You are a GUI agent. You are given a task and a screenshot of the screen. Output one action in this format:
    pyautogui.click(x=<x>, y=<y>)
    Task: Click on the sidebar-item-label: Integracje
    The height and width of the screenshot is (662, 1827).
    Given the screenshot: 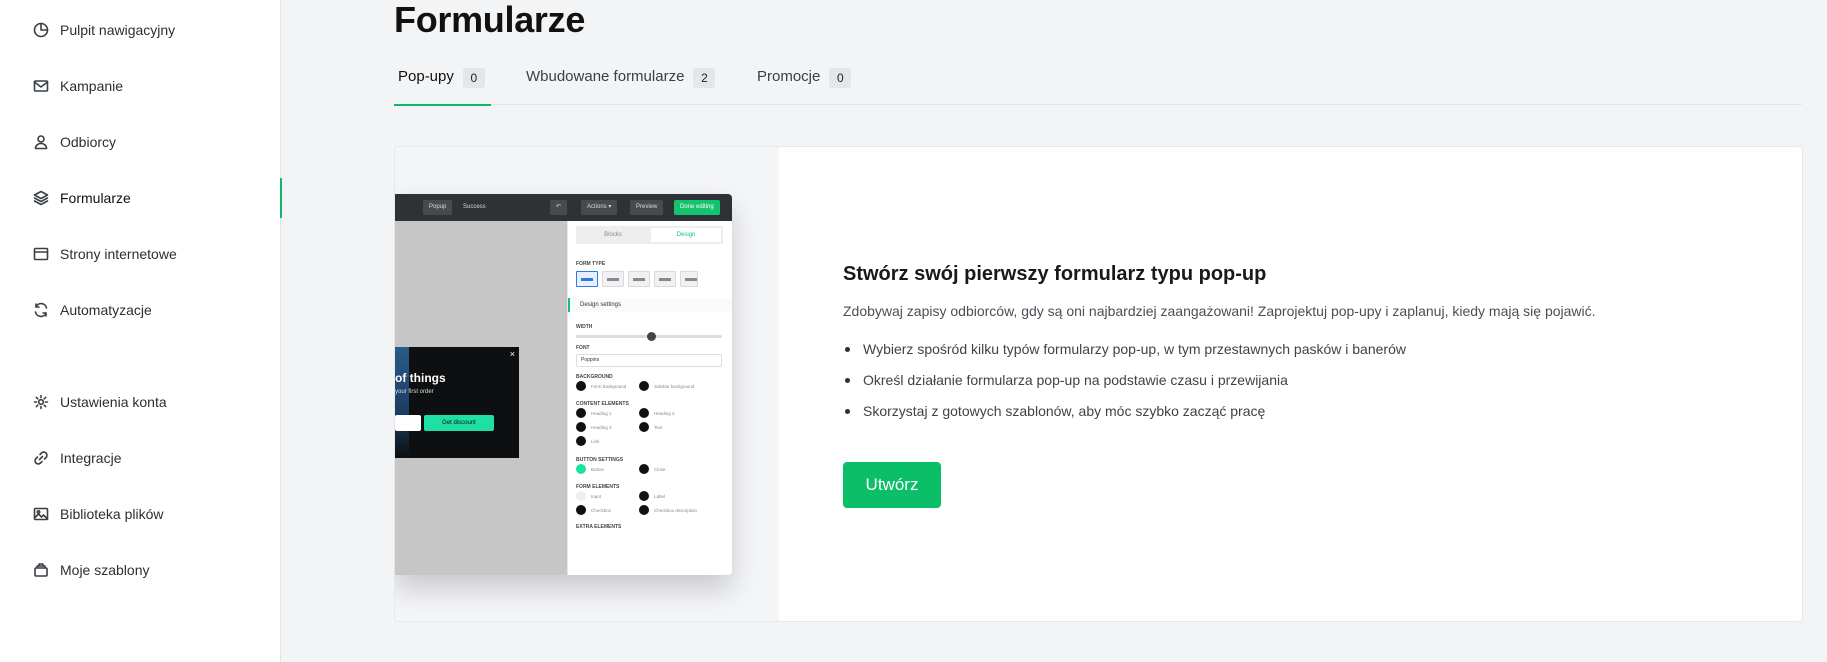 What is the action you would take?
    pyautogui.click(x=91, y=458)
    